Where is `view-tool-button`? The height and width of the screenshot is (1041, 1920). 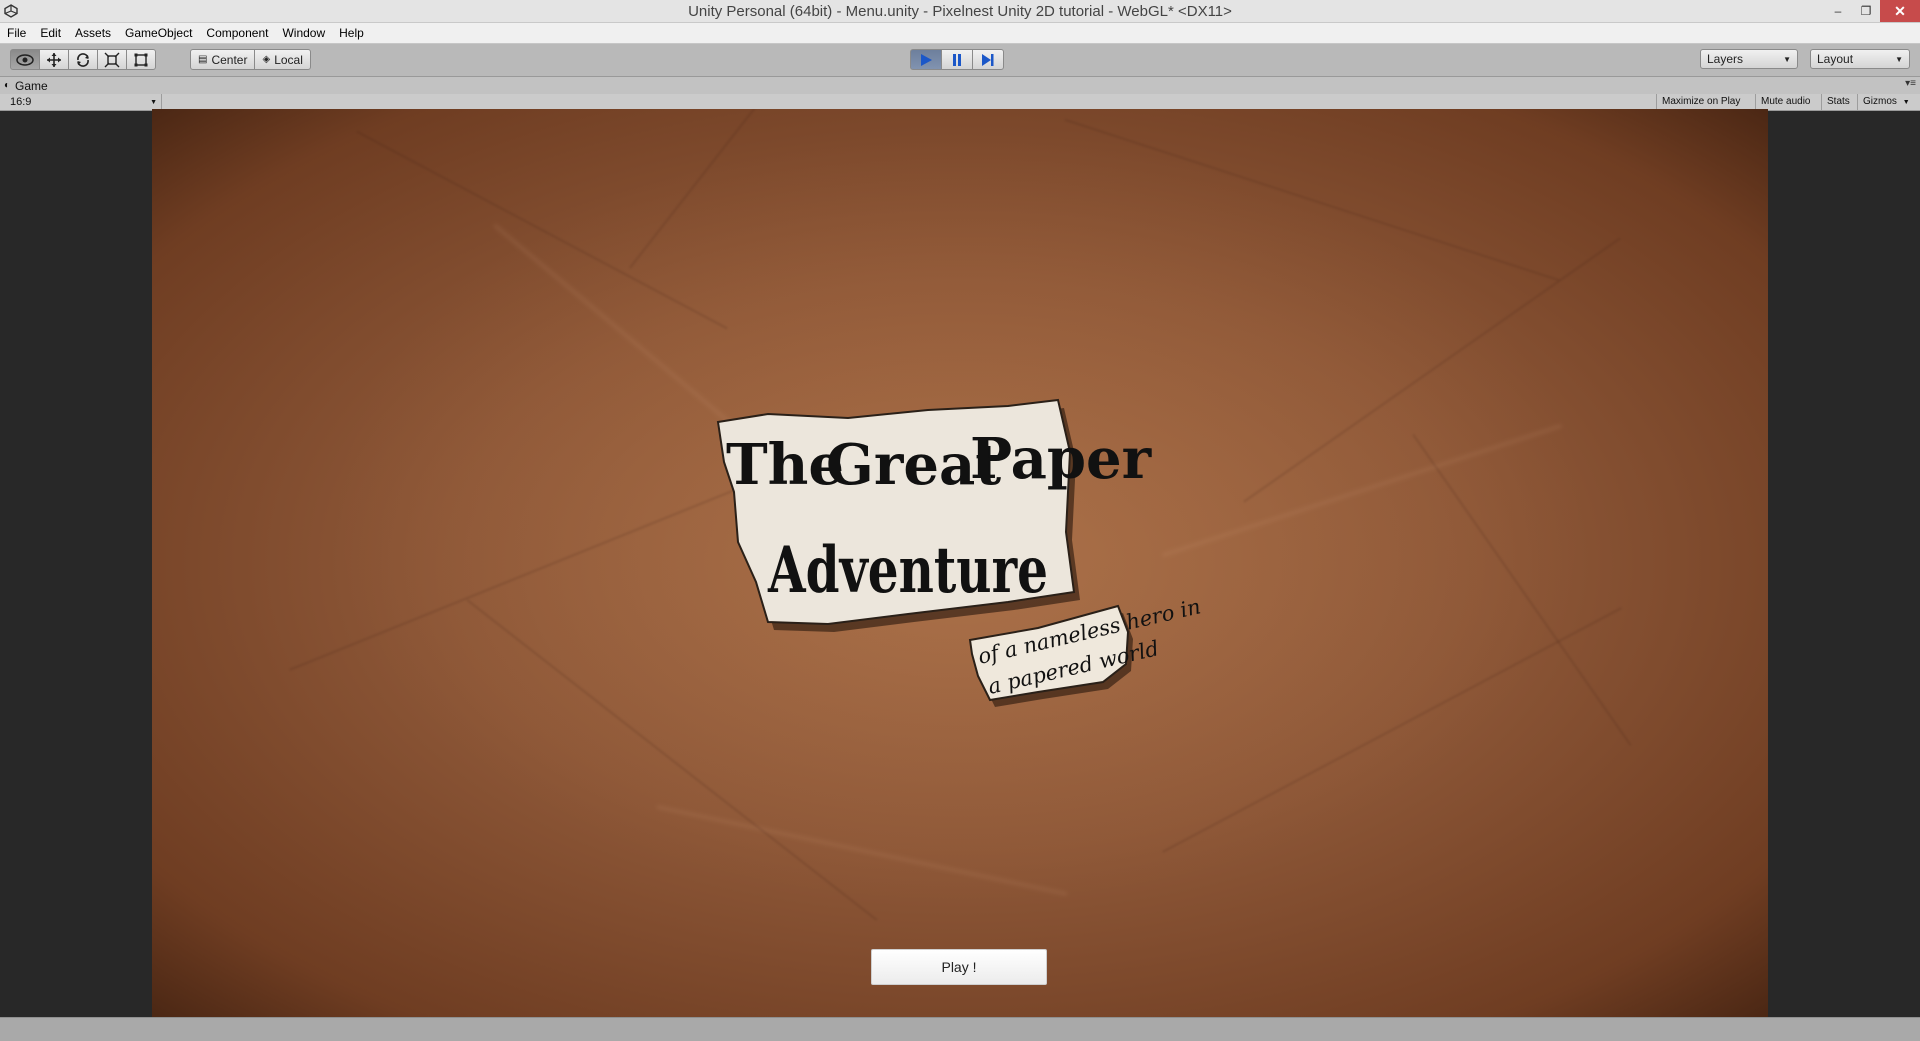
view-tool-button is located at coordinates (25, 59).